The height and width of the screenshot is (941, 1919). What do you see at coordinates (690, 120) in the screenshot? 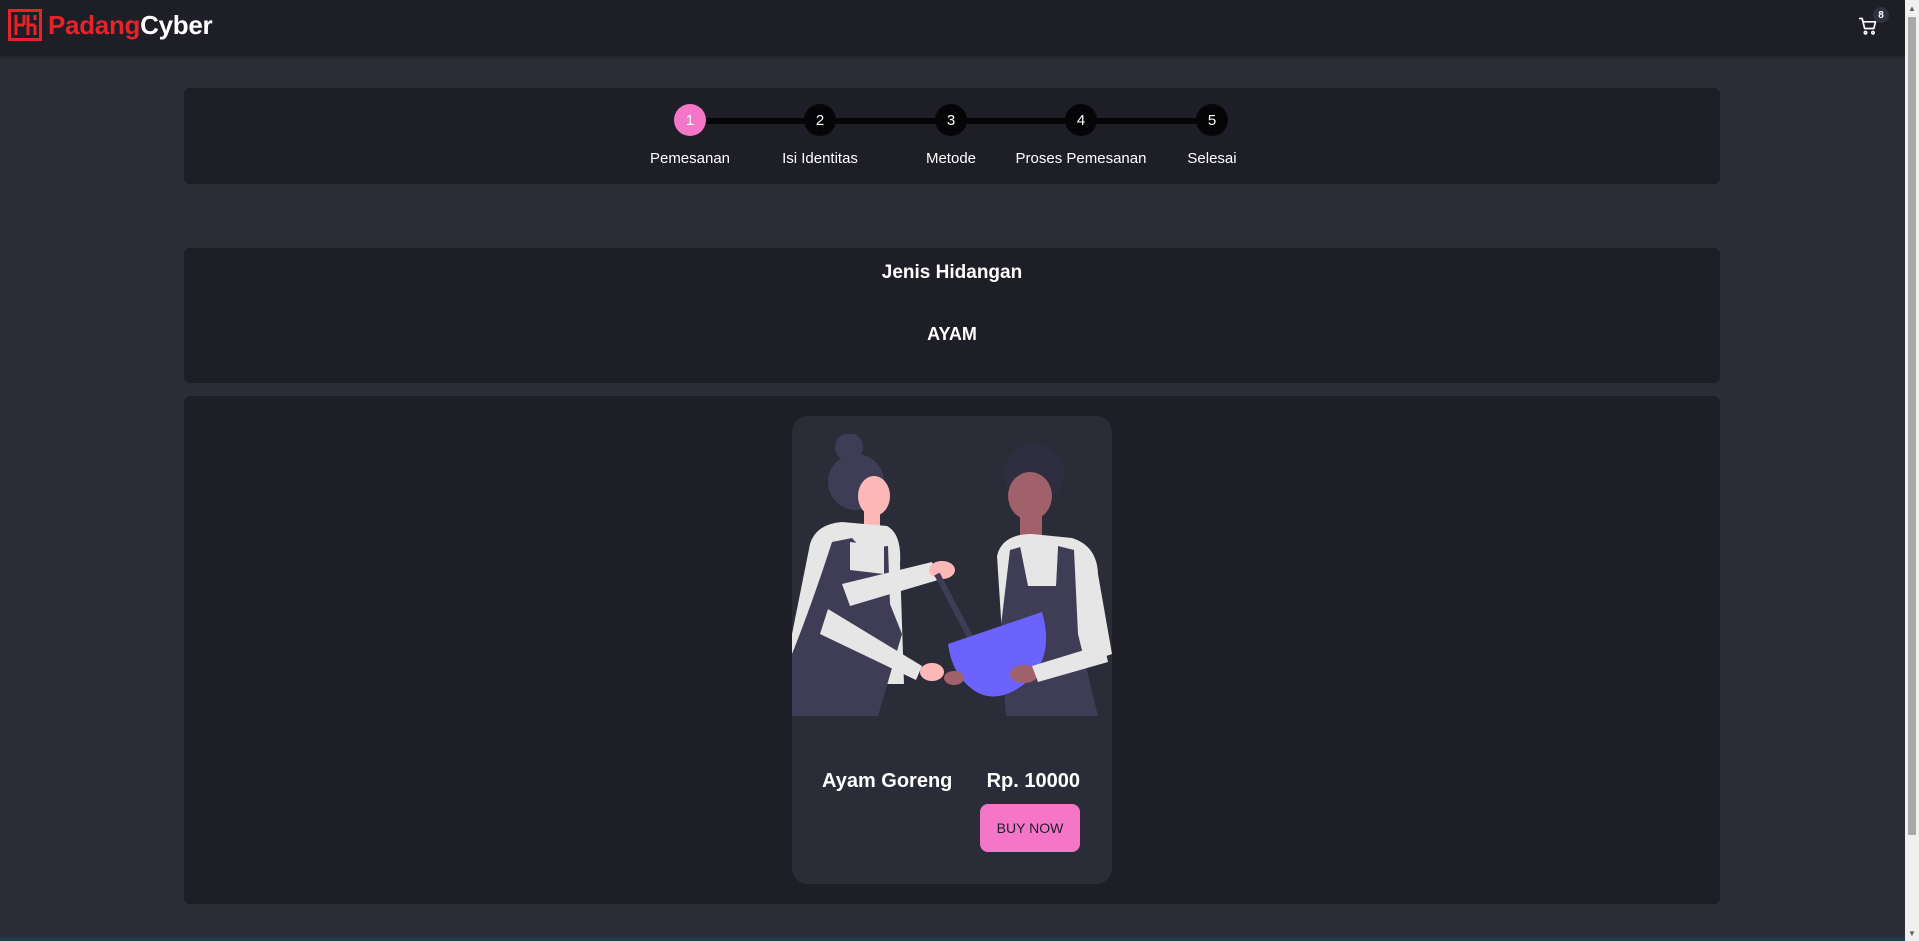
I see `step-1-circle: 1` at bounding box center [690, 120].